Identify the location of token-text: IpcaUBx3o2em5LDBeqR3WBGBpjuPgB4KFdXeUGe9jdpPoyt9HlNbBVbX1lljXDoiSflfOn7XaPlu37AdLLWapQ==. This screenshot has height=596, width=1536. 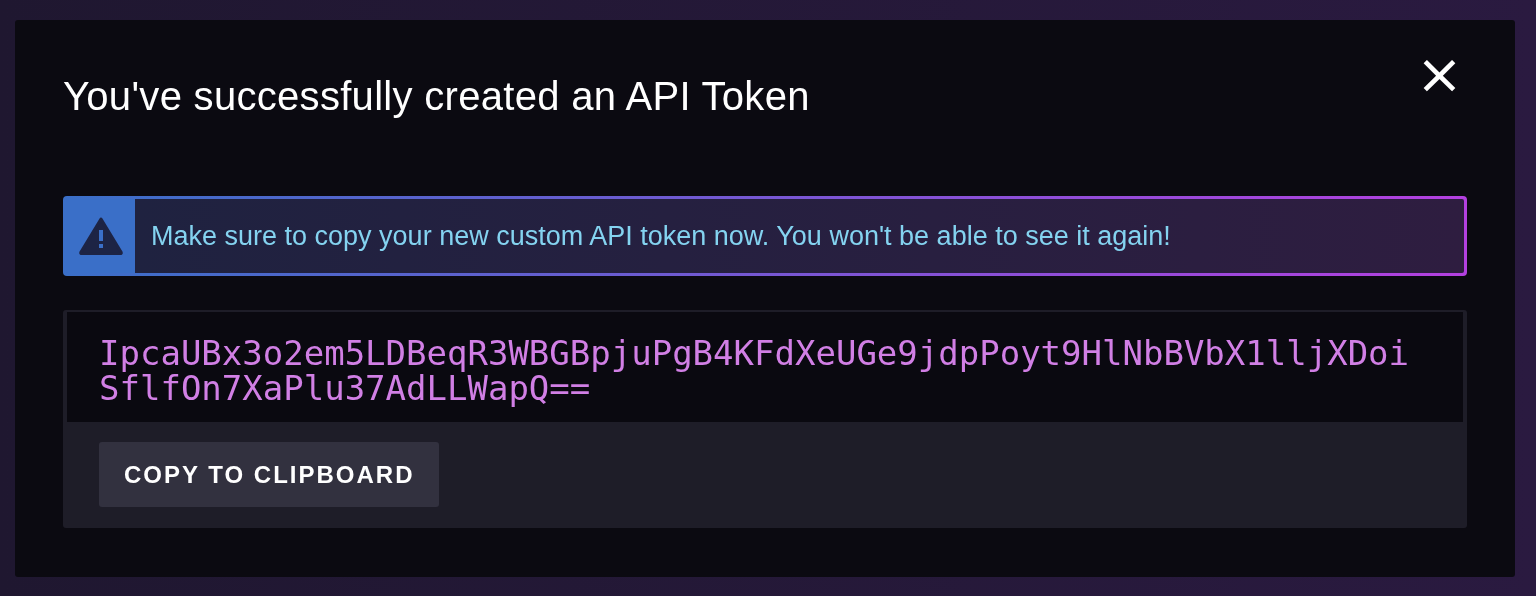
(755, 371).